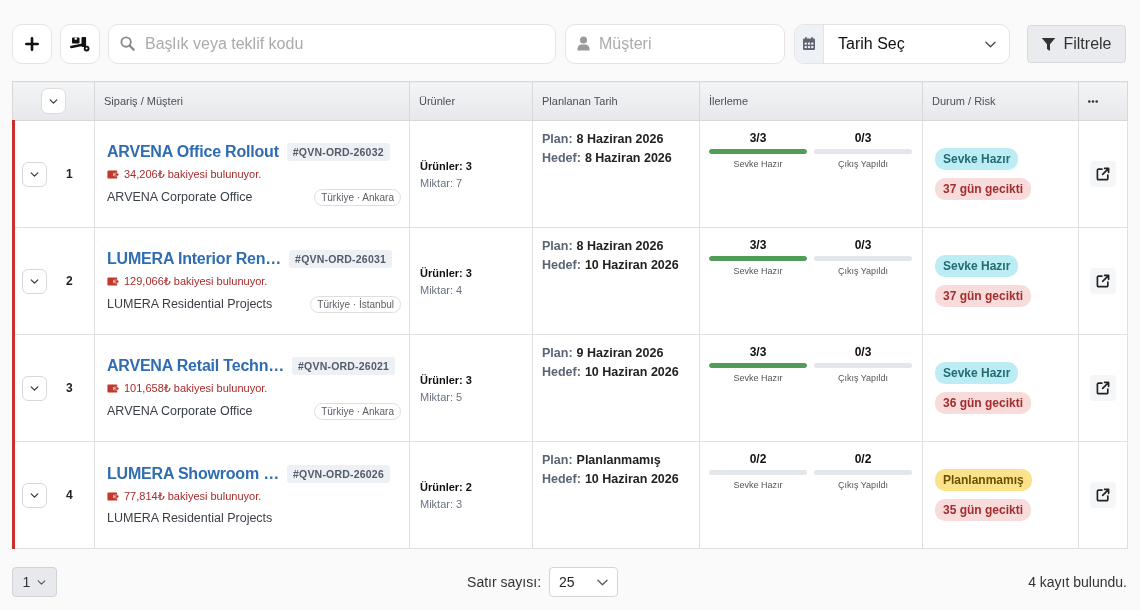 The height and width of the screenshot is (610, 1140). I want to click on row-number: 4, so click(69, 495).